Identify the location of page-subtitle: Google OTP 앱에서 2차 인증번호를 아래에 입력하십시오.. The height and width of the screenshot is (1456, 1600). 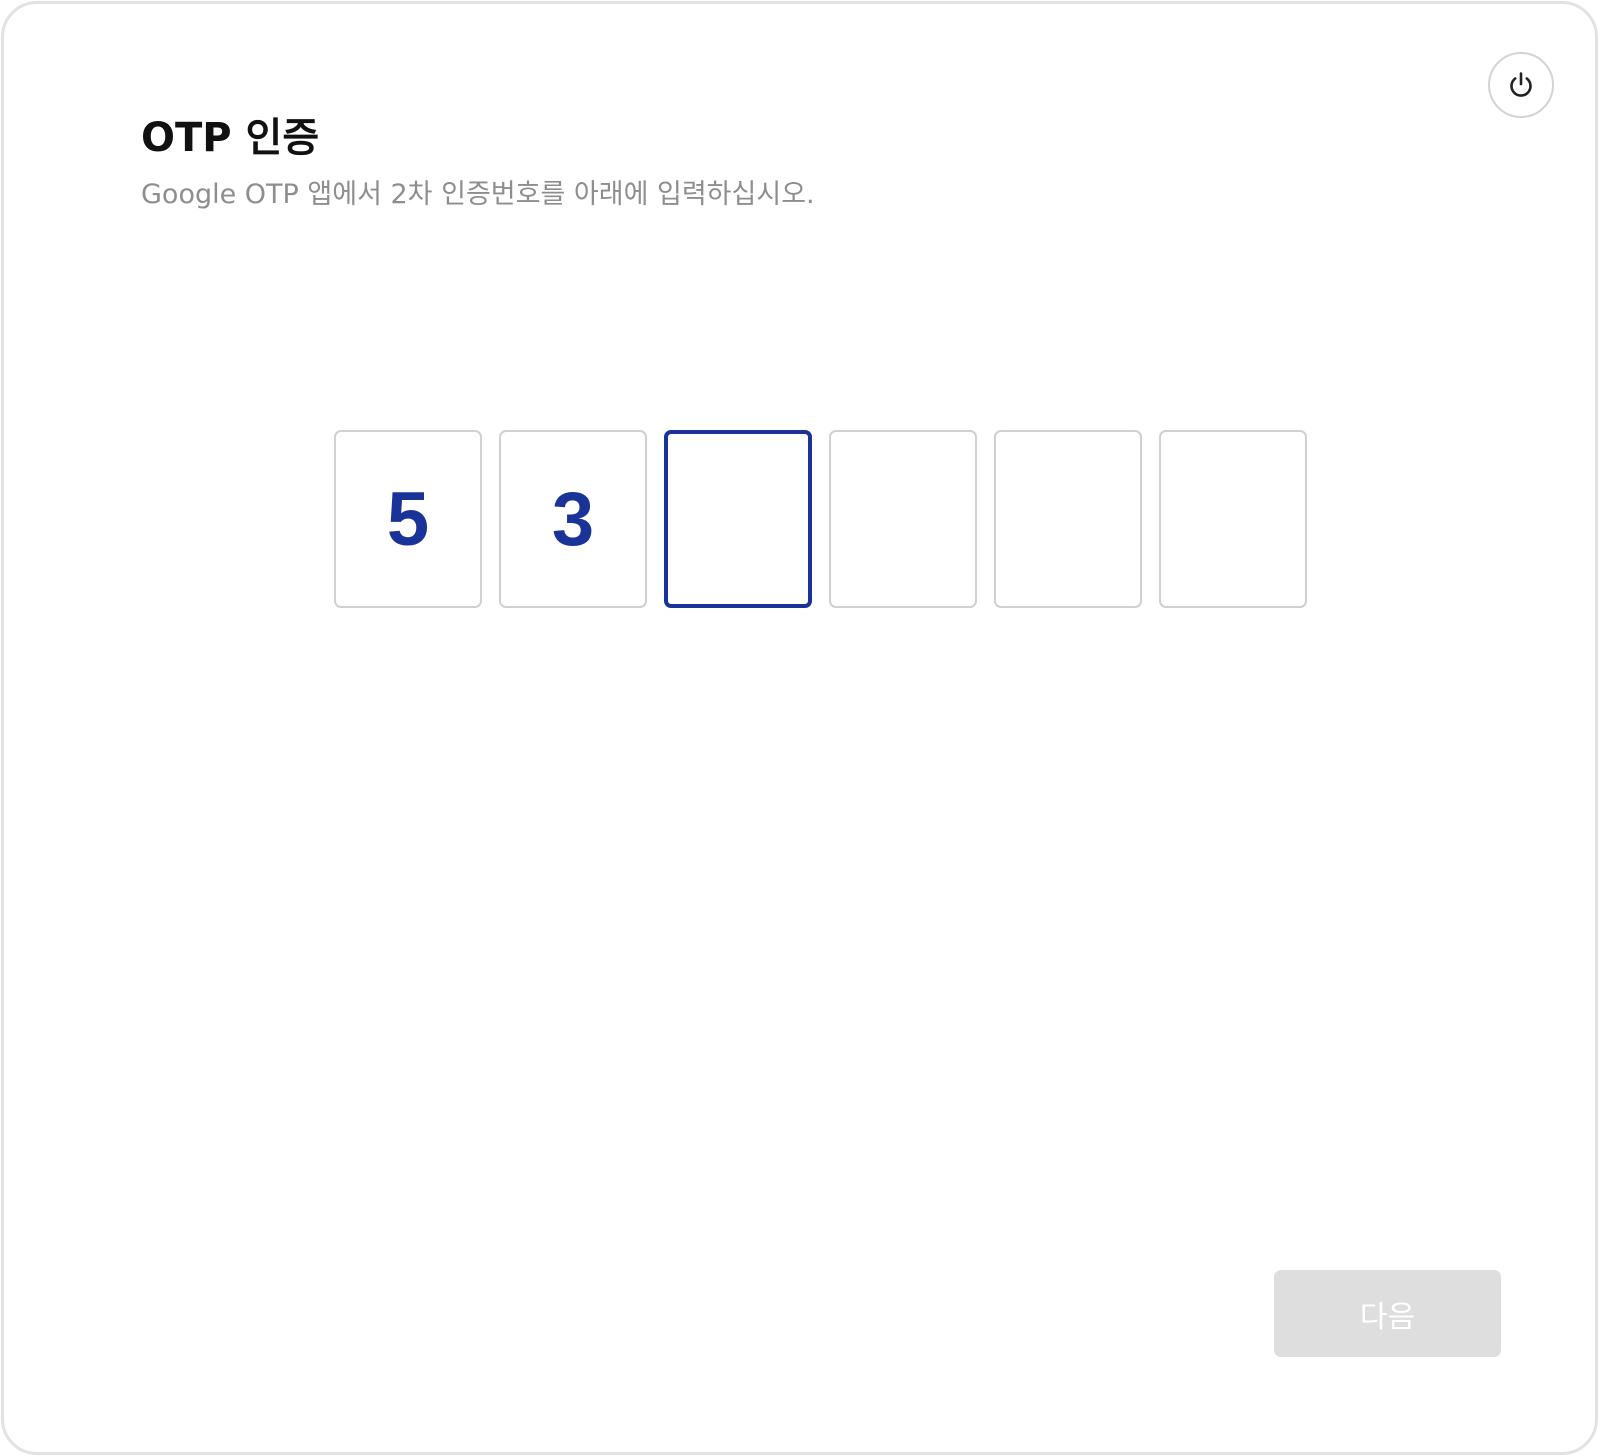
(478, 194).